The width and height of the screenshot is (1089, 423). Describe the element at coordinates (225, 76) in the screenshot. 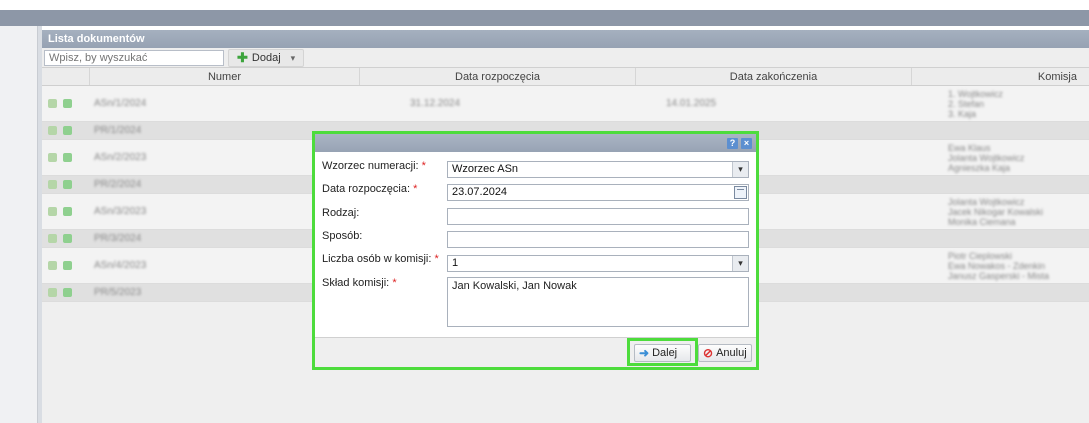

I see `column-header-numer: Numer` at that location.